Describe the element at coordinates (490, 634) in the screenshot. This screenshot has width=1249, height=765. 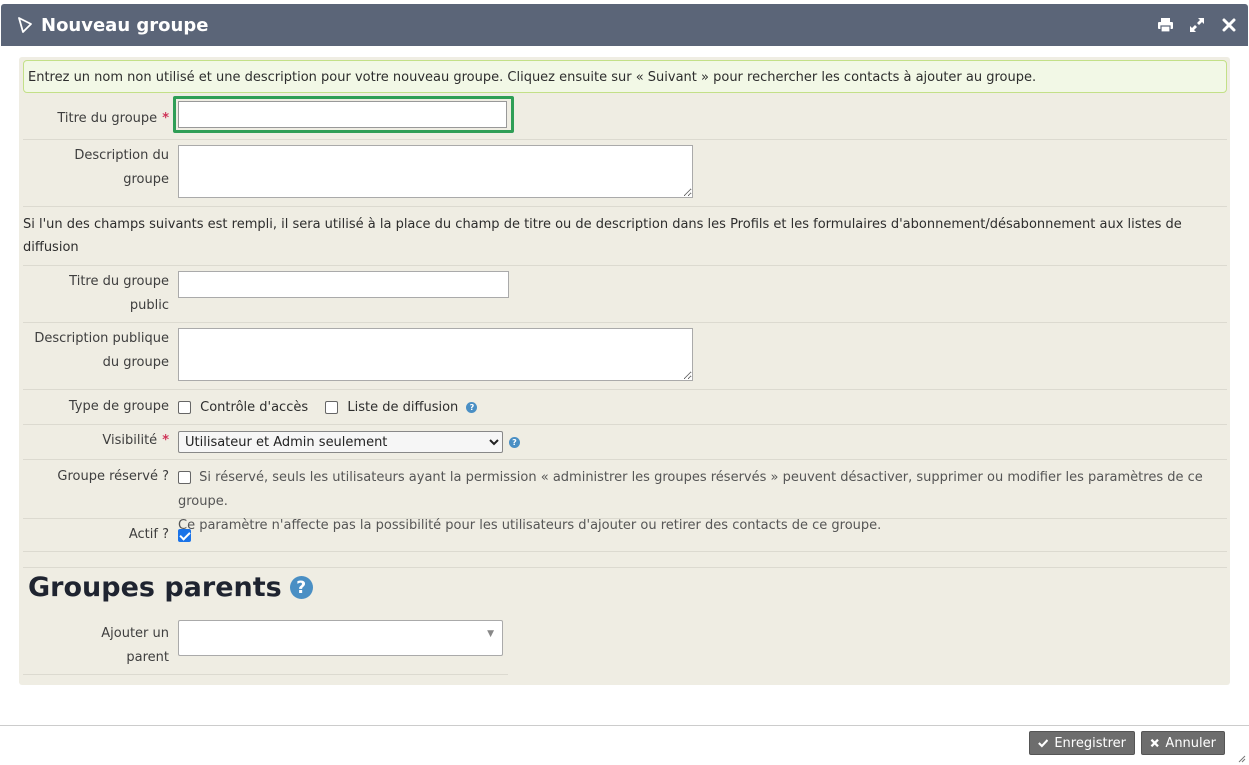
I see `chevron-down-icon: ▼` at that location.